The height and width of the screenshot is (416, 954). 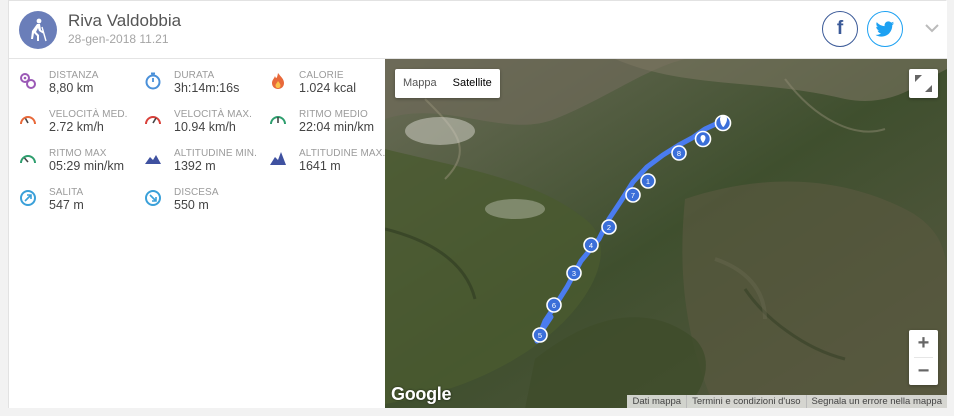 I want to click on map-type-satellite-button: Satellite, so click(x=472, y=83).